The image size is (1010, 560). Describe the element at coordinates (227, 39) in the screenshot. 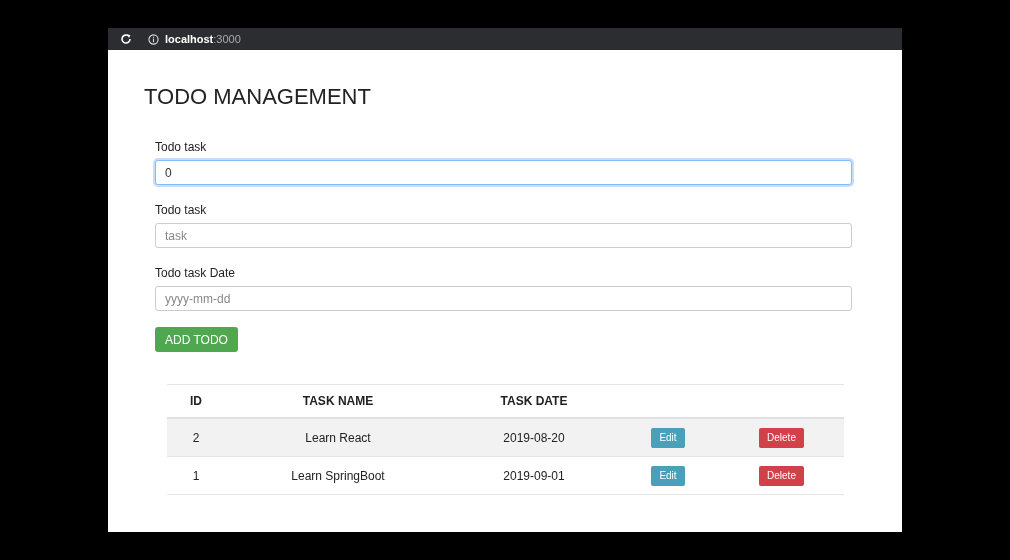

I see `url-port: :3000` at that location.